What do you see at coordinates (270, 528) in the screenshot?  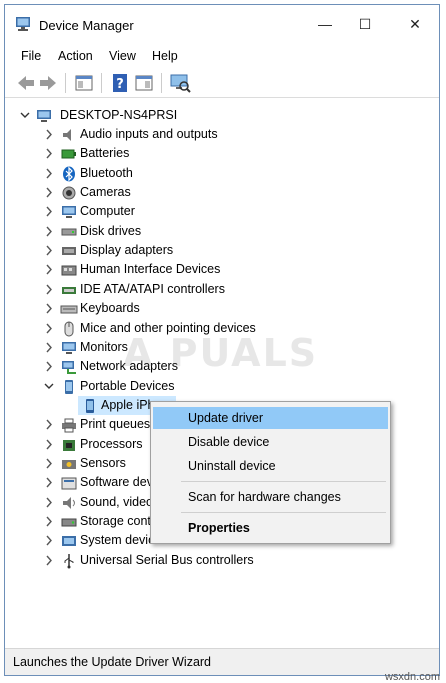 I see `menu-item-properties: Properties` at bounding box center [270, 528].